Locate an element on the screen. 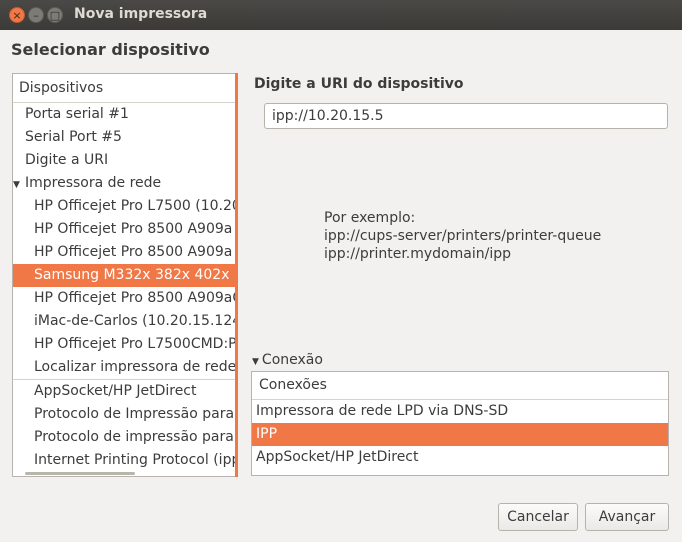  window-title: Nova impressora is located at coordinates (141, 14).